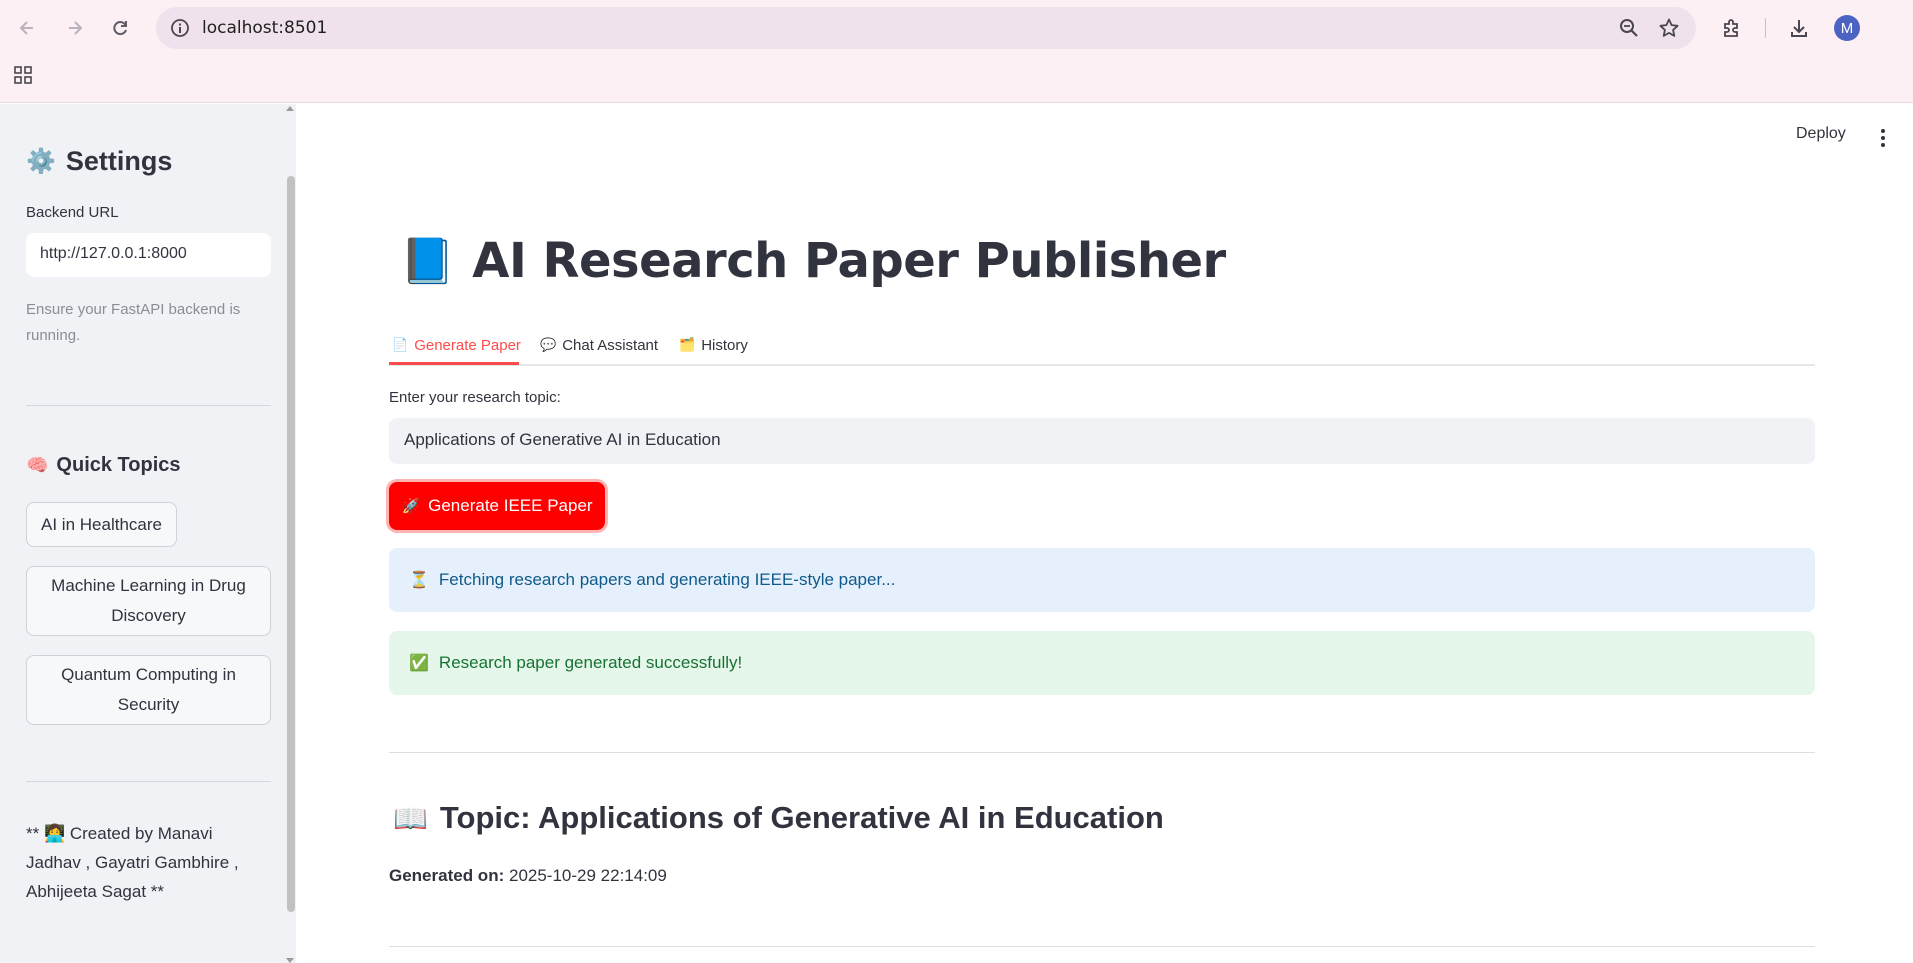 This screenshot has height=963, width=1913. What do you see at coordinates (610, 345) in the screenshot?
I see `tab-label: Chat Assistant` at bounding box center [610, 345].